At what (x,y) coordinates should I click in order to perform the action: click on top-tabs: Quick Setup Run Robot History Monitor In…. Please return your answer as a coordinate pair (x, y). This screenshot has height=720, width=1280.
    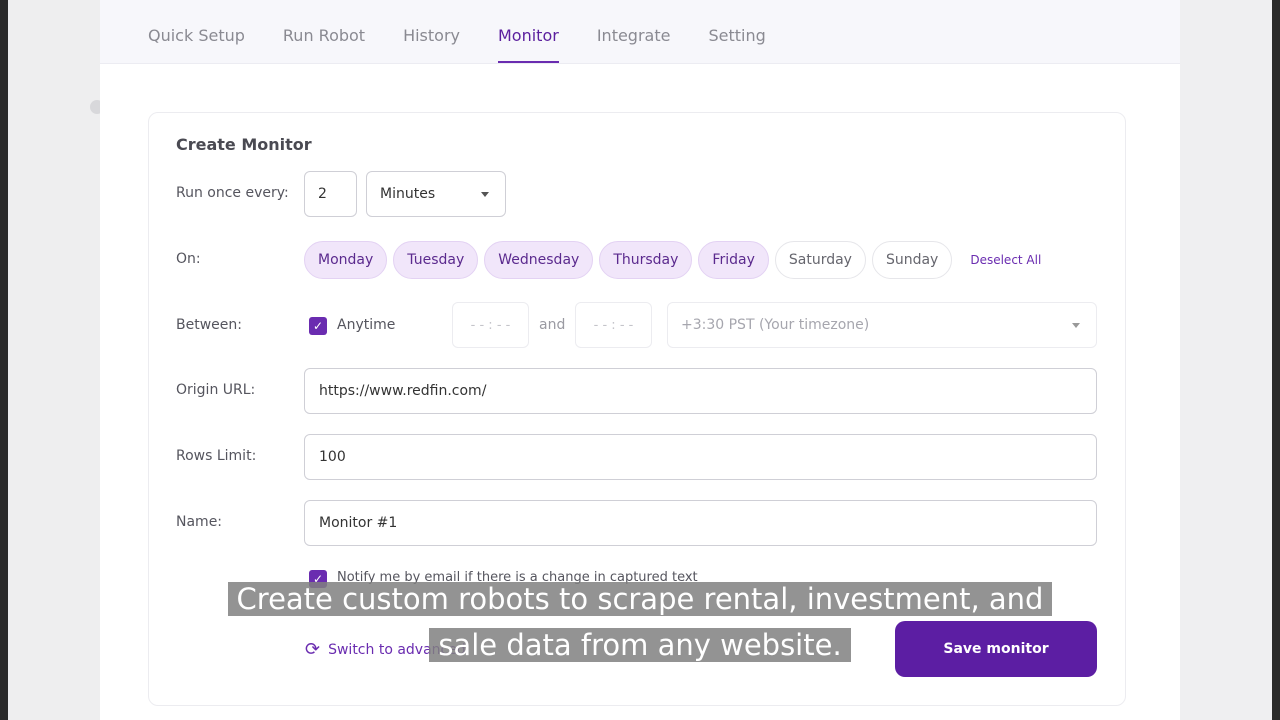
    Looking at the image, I should click on (640, 32).